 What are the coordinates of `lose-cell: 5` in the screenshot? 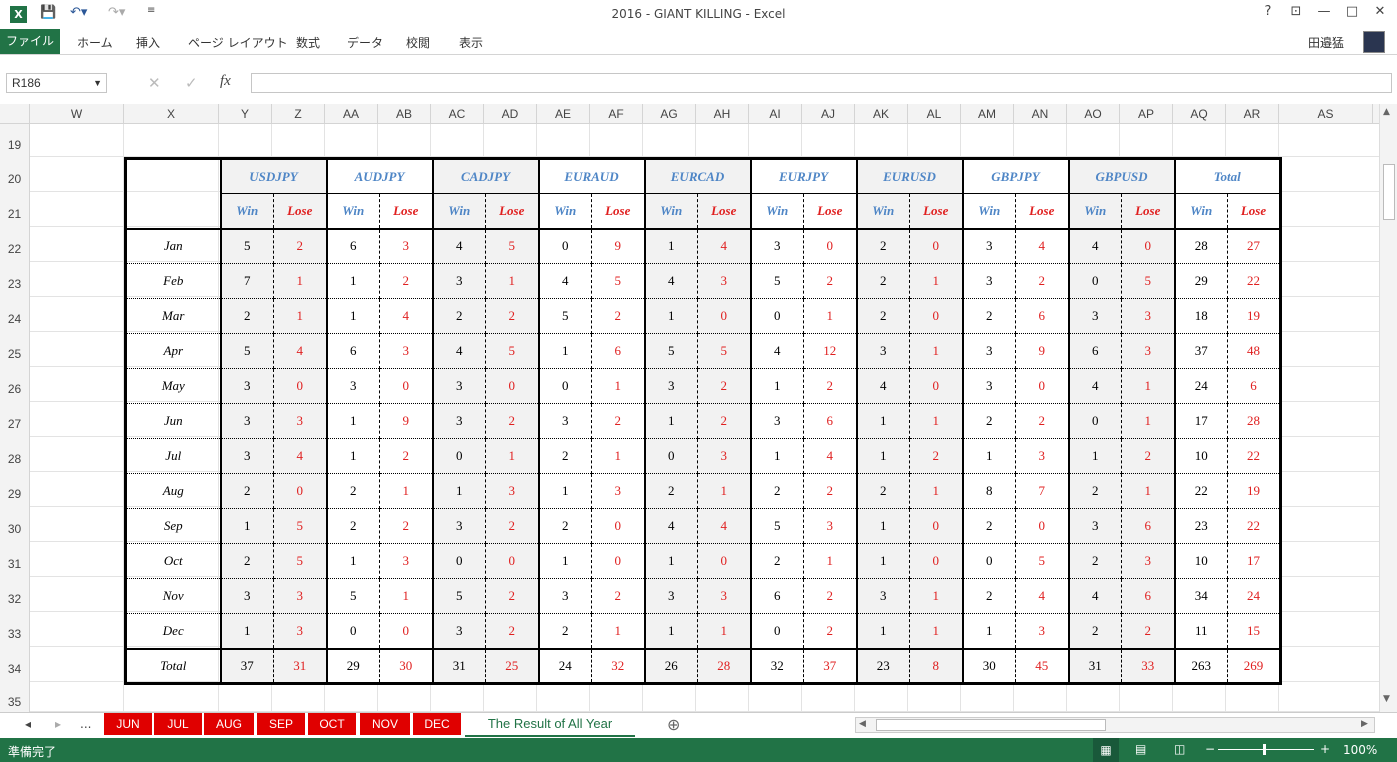 It's located at (1042, 561).